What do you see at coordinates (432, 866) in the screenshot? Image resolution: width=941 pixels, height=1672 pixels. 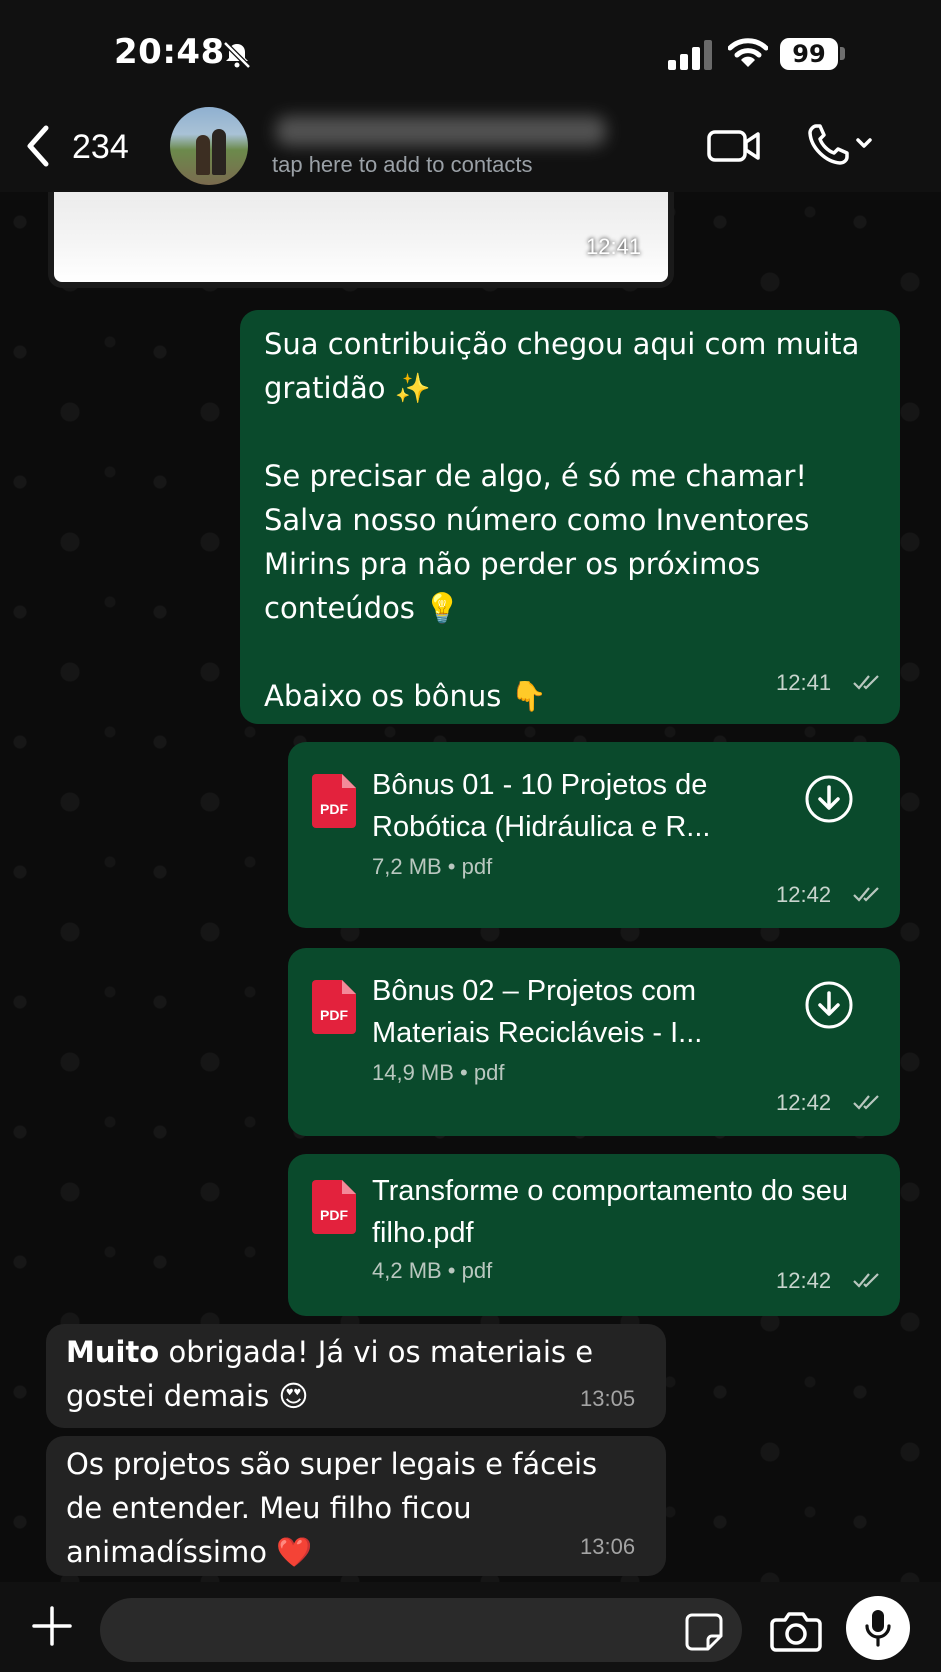 I see `document-meta: 7,2 MB • pdf` at bounding box center [432, 866].